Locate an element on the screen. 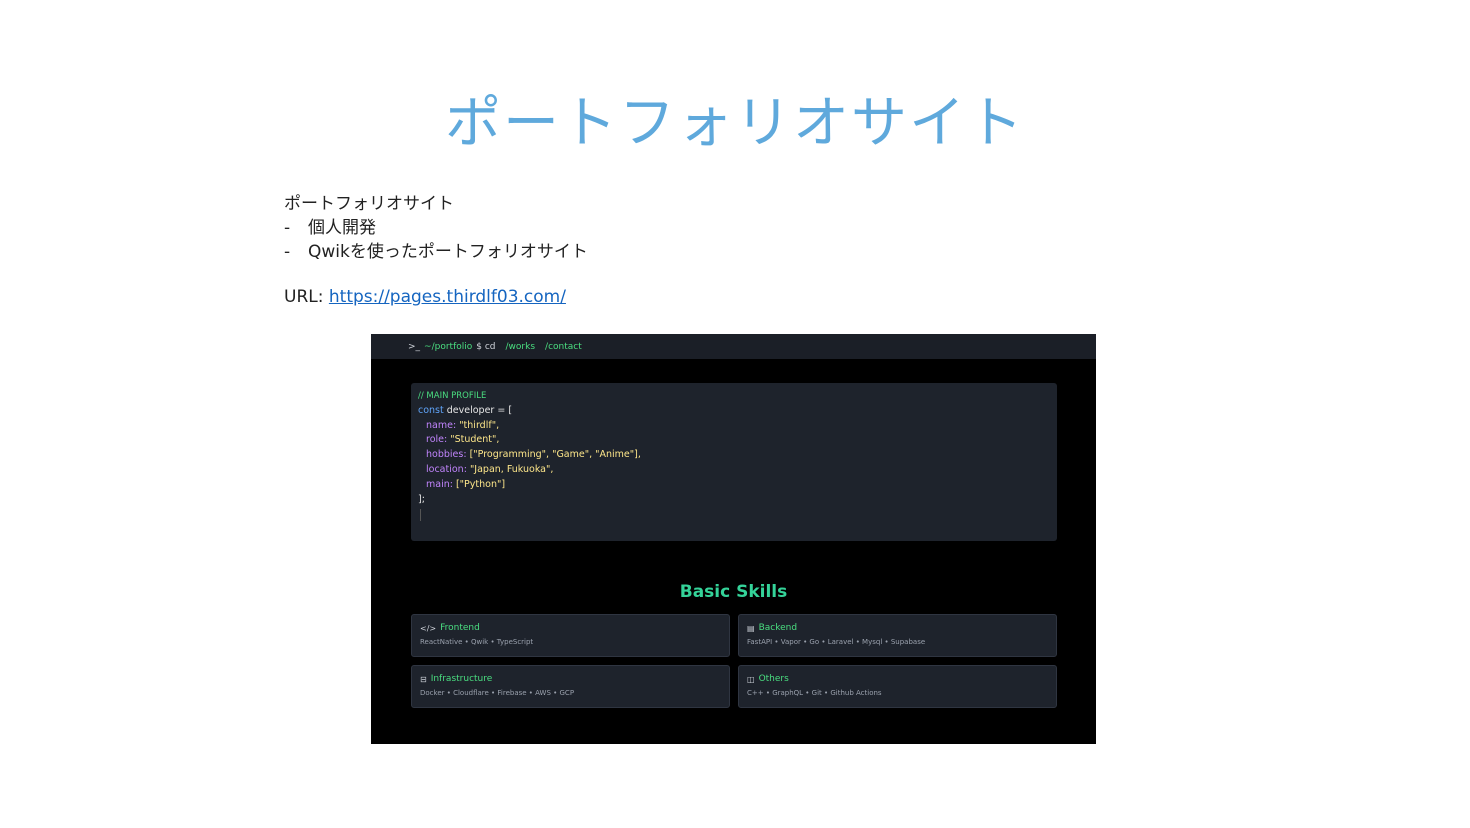 Image resolution: width=1470 pixels, height=828 pixels. skill-title: Backend is located at coordinates (778, 628).